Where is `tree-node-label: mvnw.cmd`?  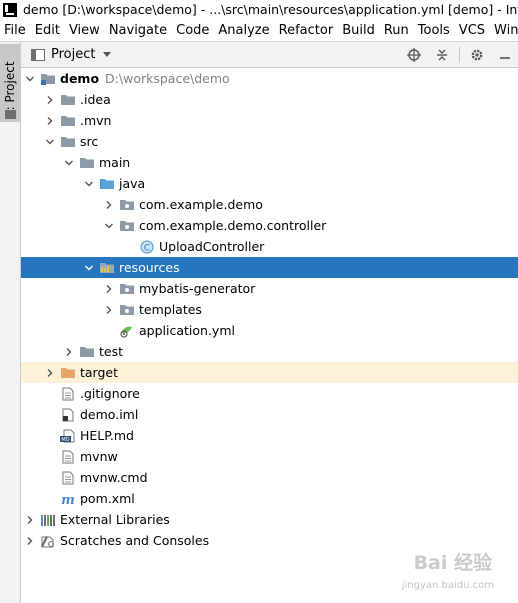 tree-node-label: mvnw.cmd is located at coordinates (114, 477).